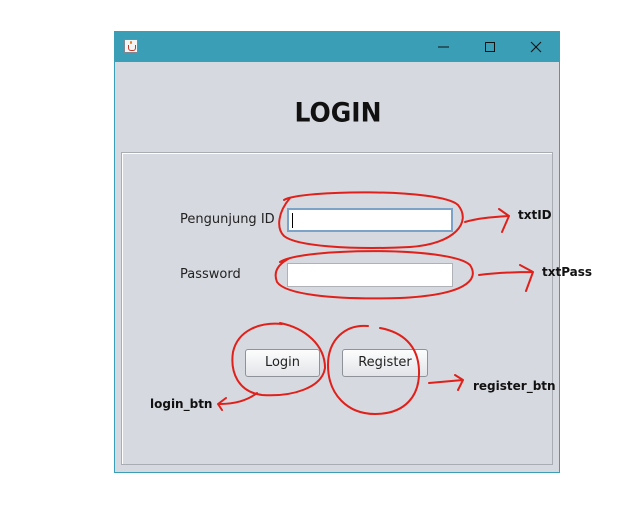 This screenshot has width=625, height=524. I want to click on txtpass-circle, so click(374, 275).